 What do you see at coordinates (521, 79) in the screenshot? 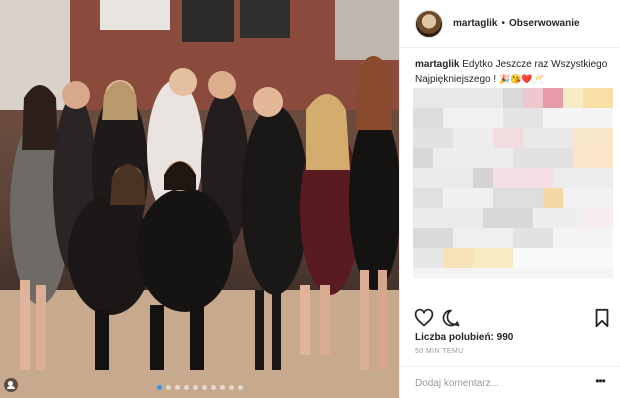
I see `caption-emoji: 🎉😘❤️🥂` at bounding box center [521, 79].